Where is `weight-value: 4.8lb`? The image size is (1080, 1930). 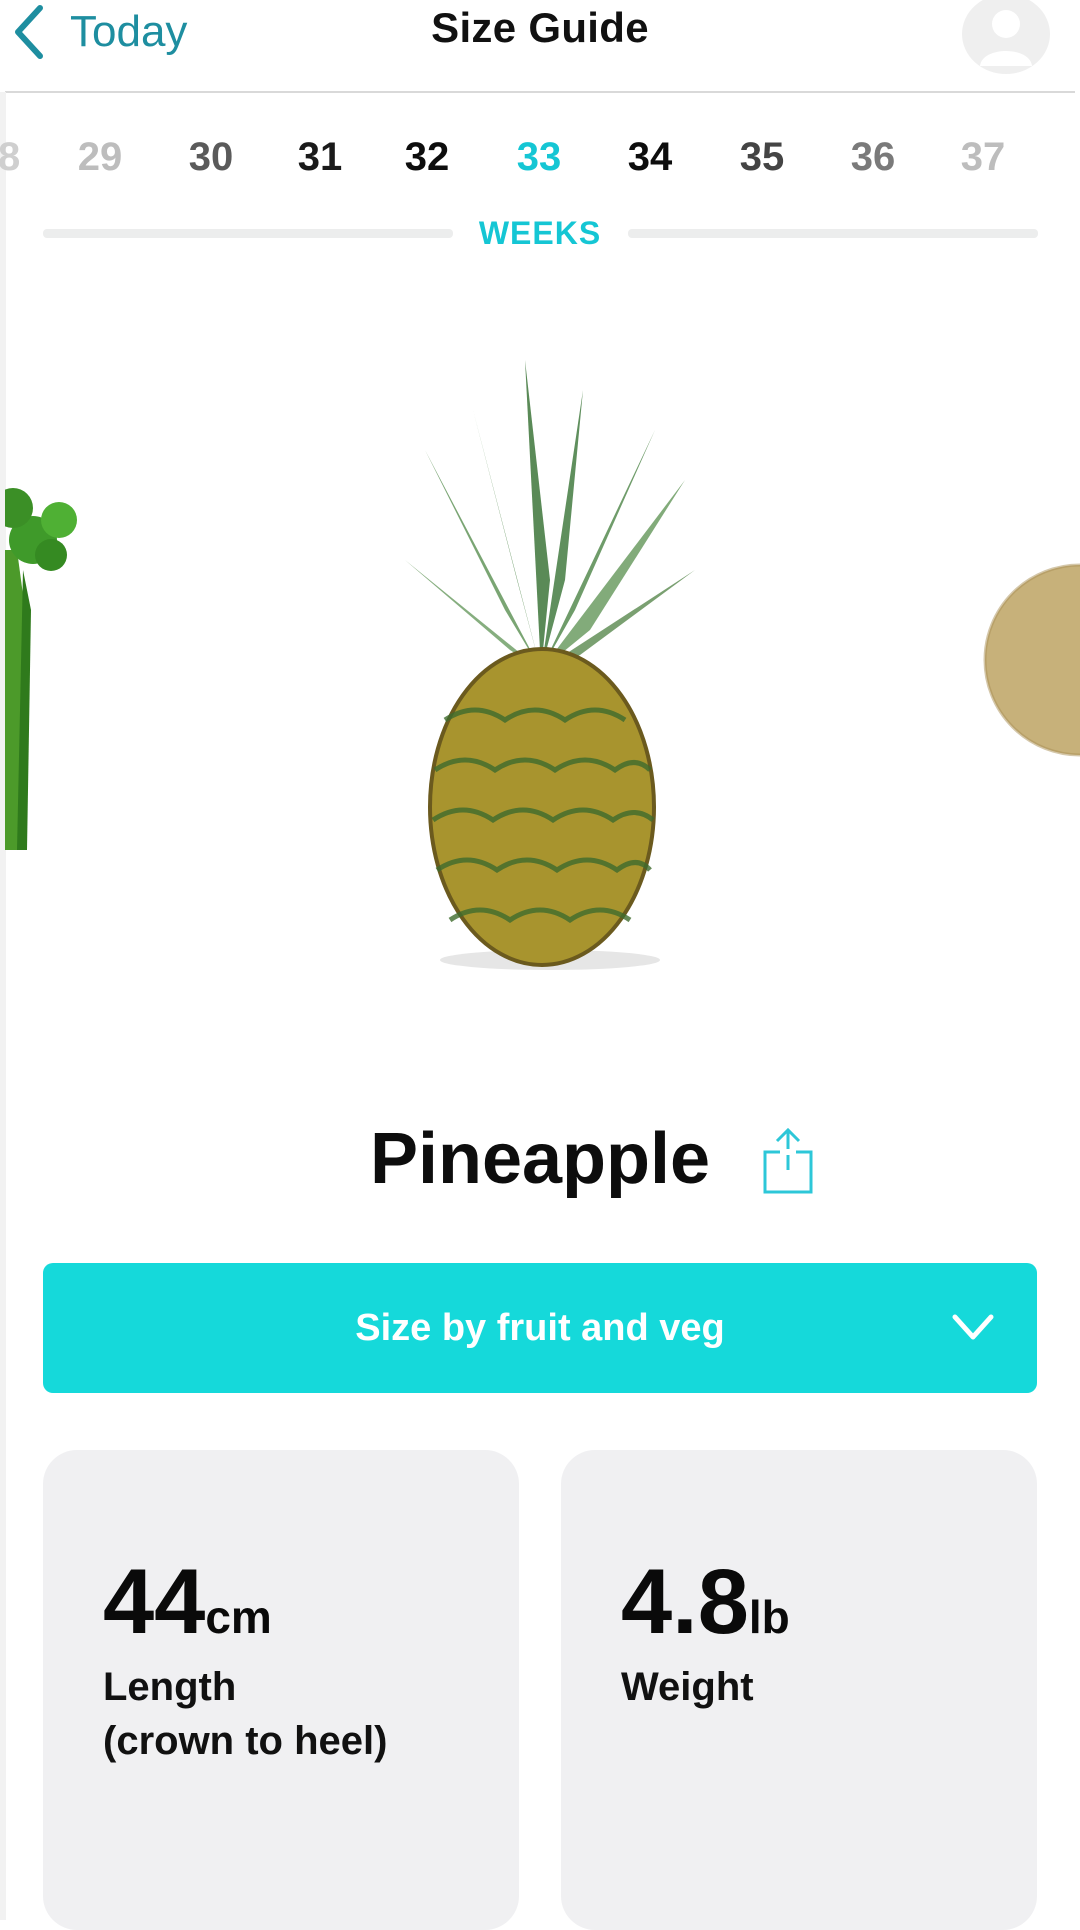 weight-value: 4.8lb is located at coordinates (705, 1602).